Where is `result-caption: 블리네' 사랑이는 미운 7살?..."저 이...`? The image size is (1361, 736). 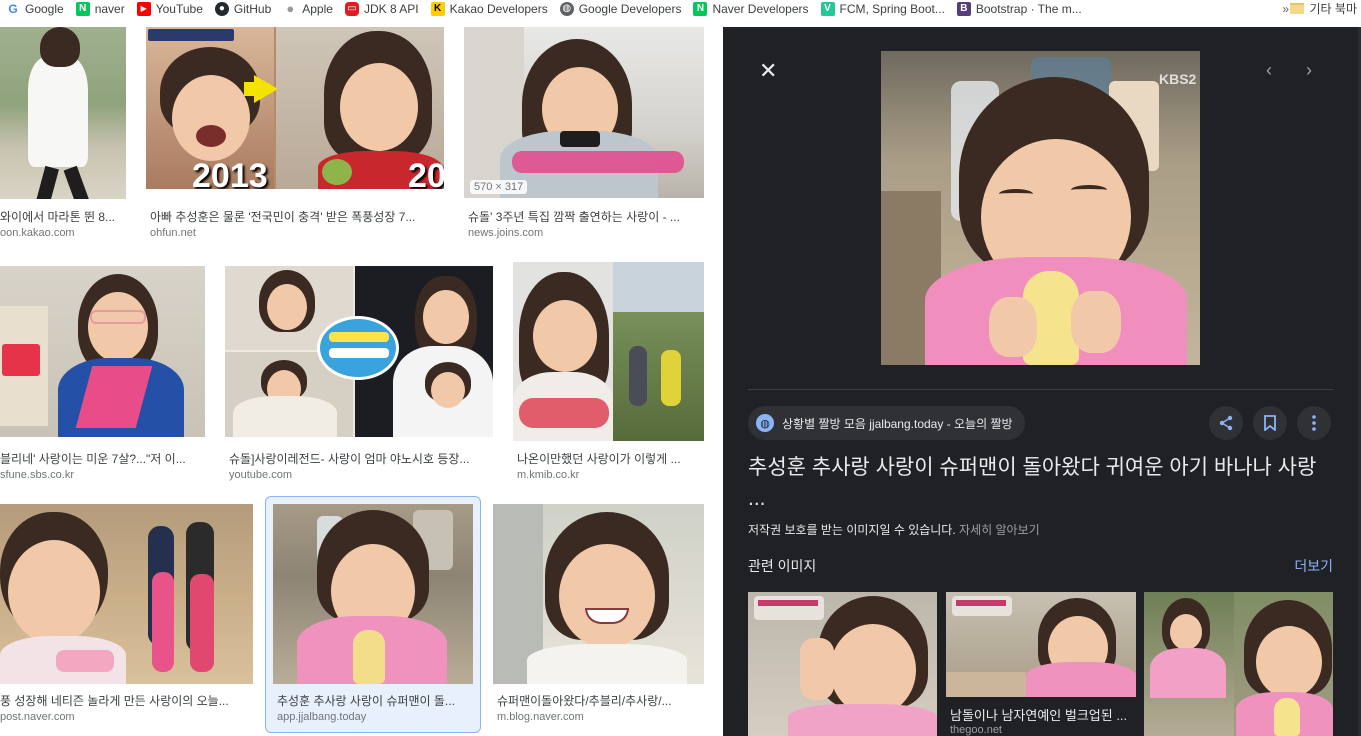 result-caption: 블리네' 사랑이는 미운 7살?..."저 이... is located at coordinates (102, 458).